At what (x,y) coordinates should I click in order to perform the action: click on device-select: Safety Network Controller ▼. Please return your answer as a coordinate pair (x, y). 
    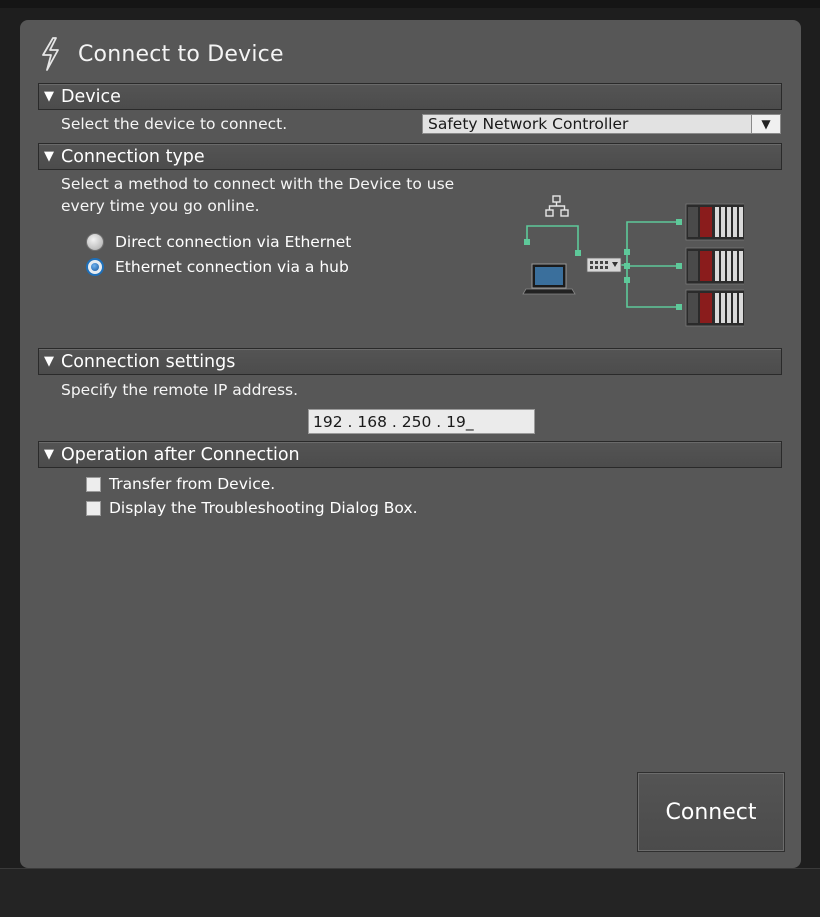
    Looking at the image, I should click on (601, 124).